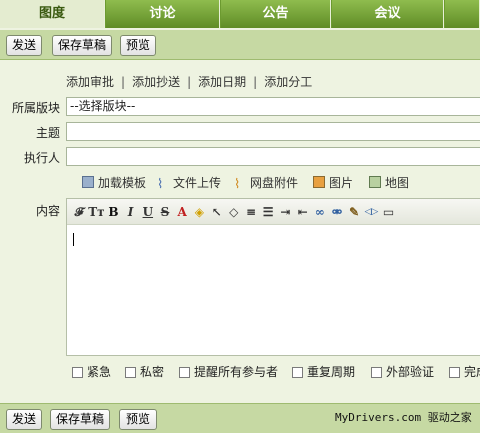  I want to click on remind-all-label: 提醒所有参与者, so click(236, 372).